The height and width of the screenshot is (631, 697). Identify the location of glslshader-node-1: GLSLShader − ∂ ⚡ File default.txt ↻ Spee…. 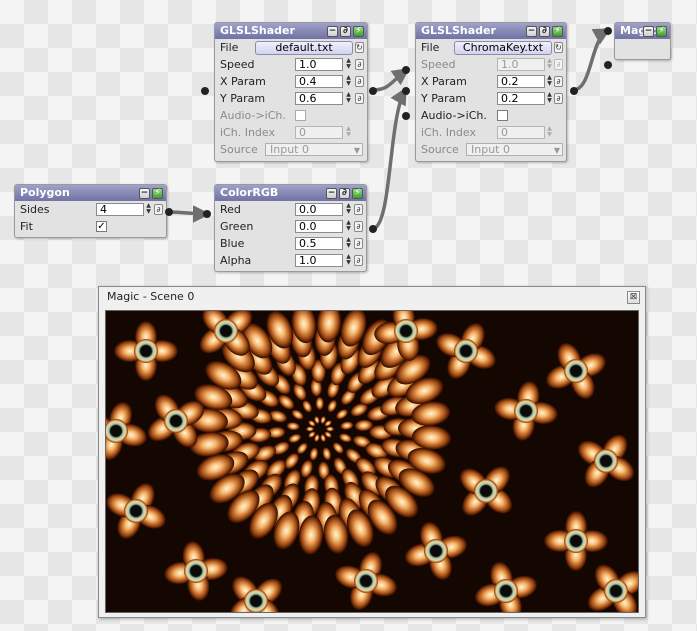
(291, 92).